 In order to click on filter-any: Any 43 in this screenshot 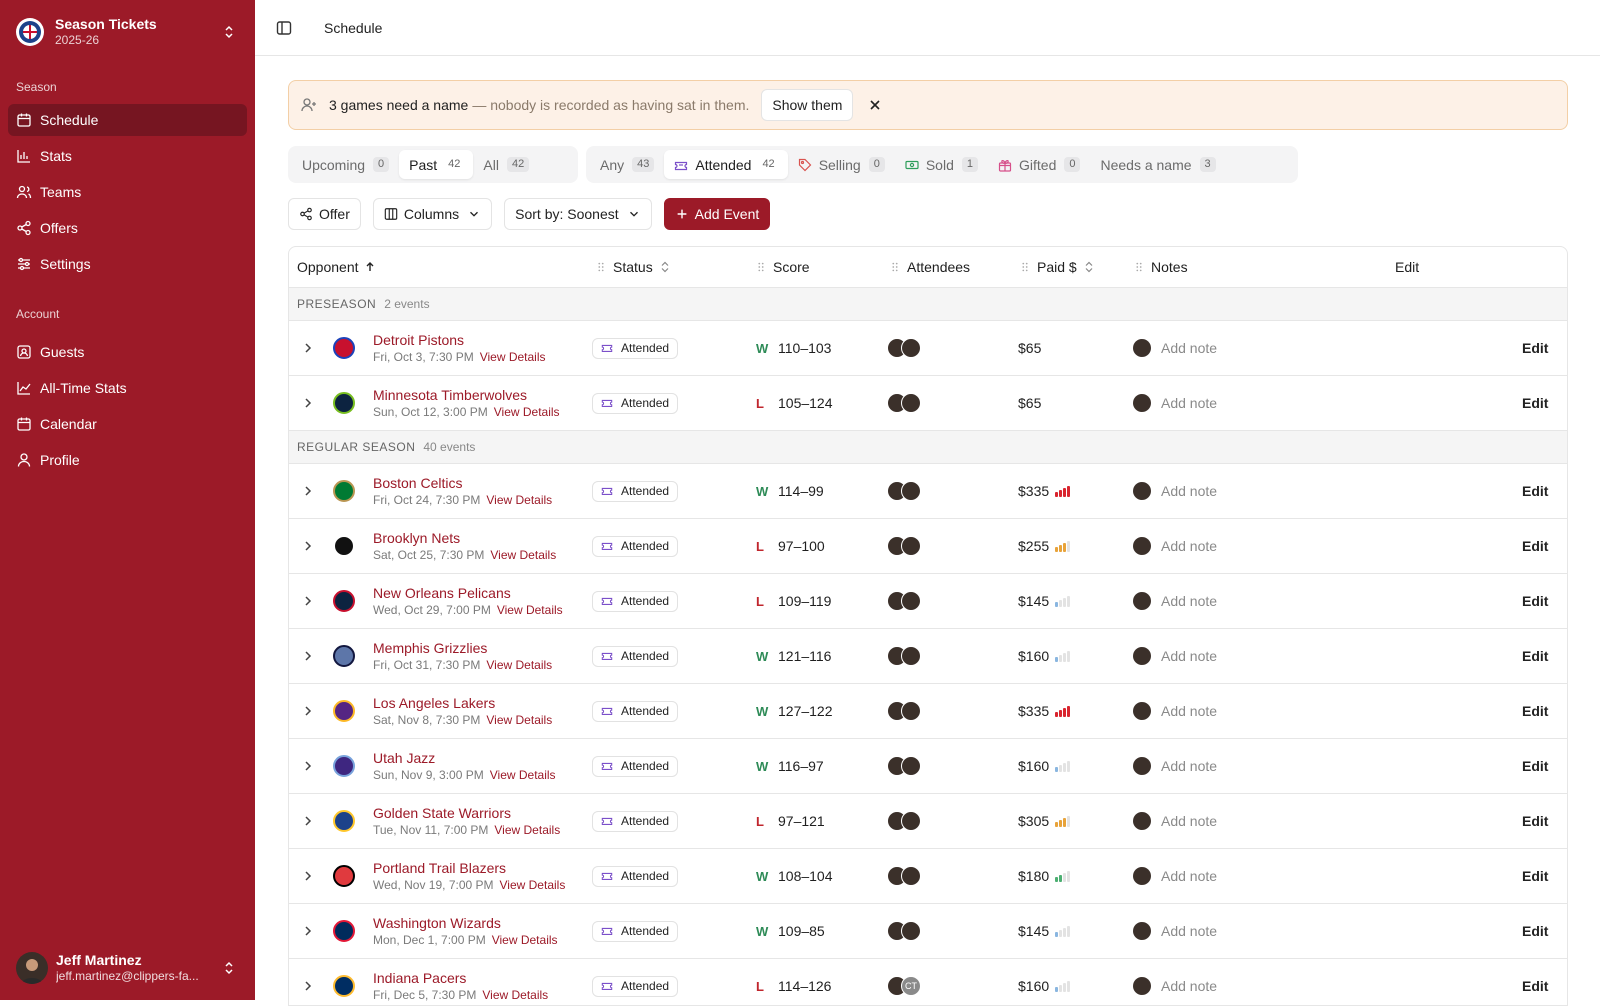, I will do `click(627, 164)`.